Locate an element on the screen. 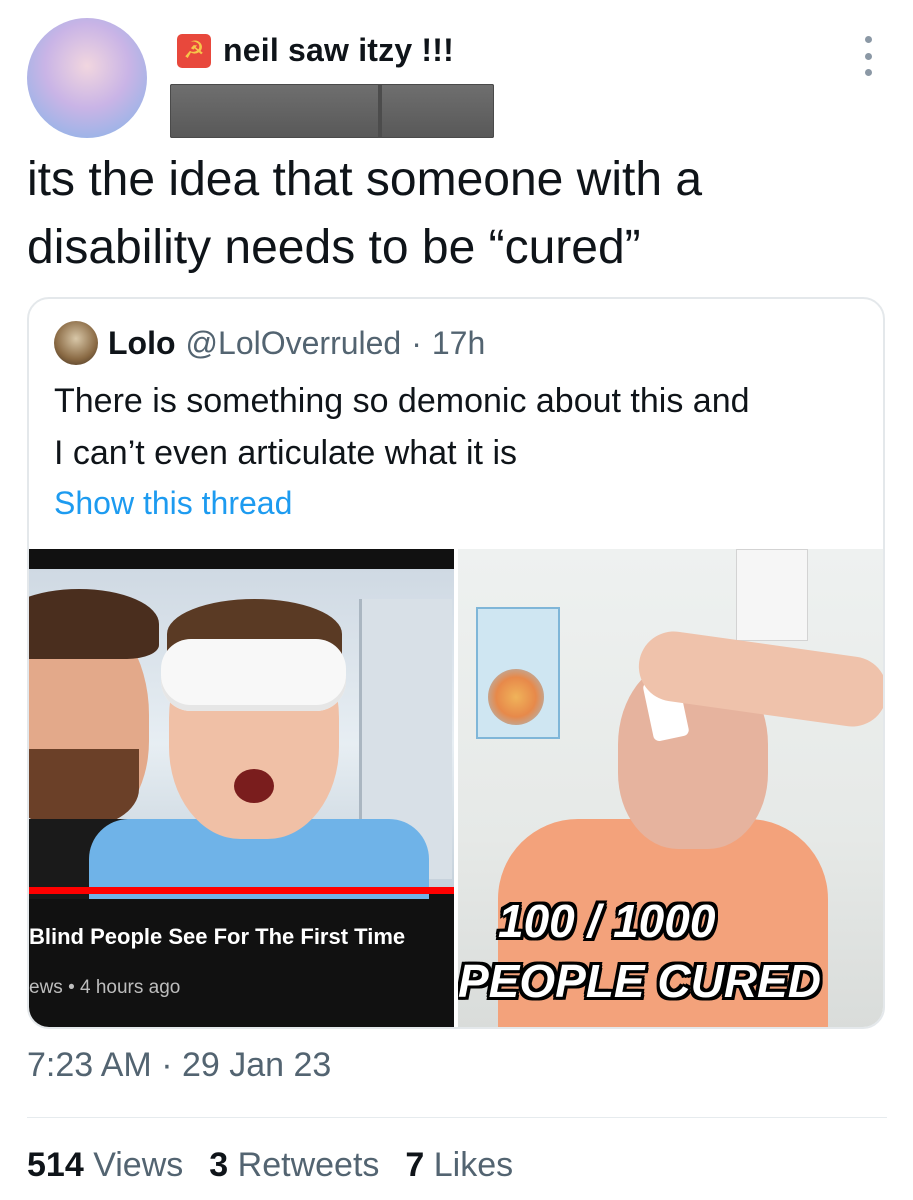 The width and height of the screenshot is (913, 1200). views-stat: 514 Views is located at coordinates (105, 1165).